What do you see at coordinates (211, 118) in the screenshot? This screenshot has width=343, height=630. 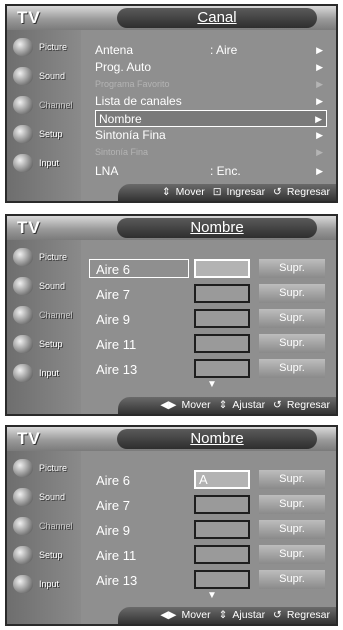 I see `menu-item-nombre: Nombre ▶` at bounding box center [211, 118].